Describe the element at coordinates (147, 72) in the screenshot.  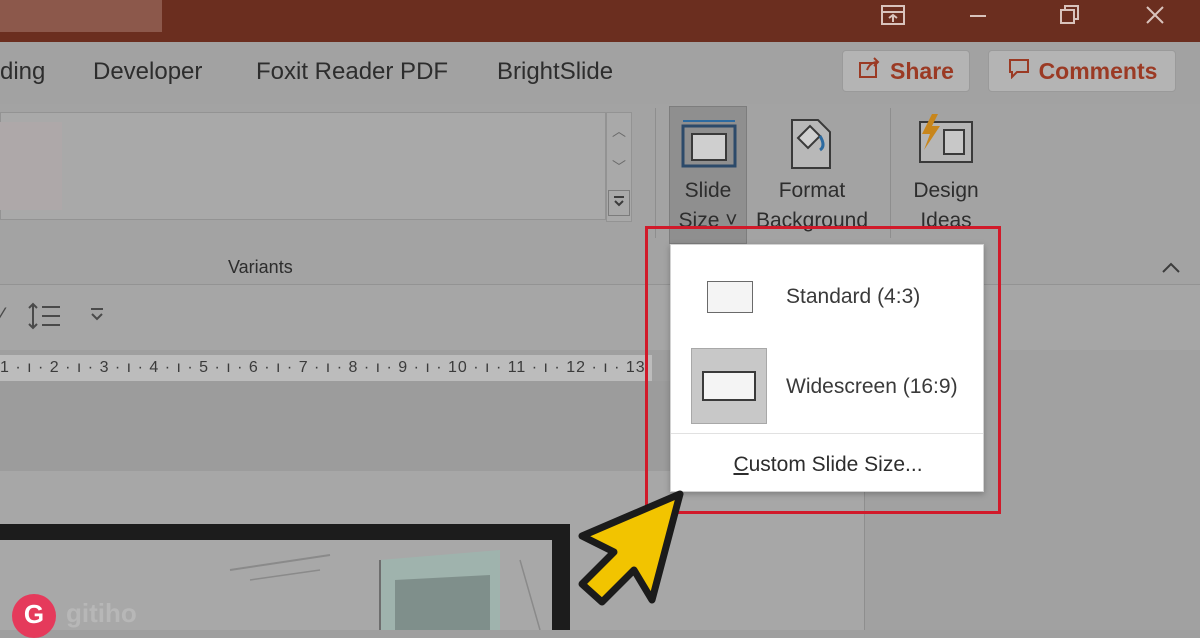
I see `tab-developer: Developer` at that location.